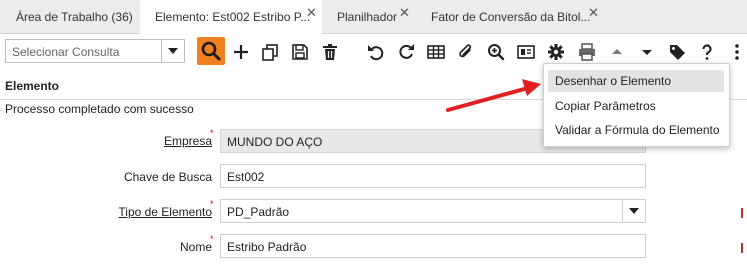 The width and height of the screenshot is (747, 267). I want to click on section-title: Elemento, so click(32, 86).